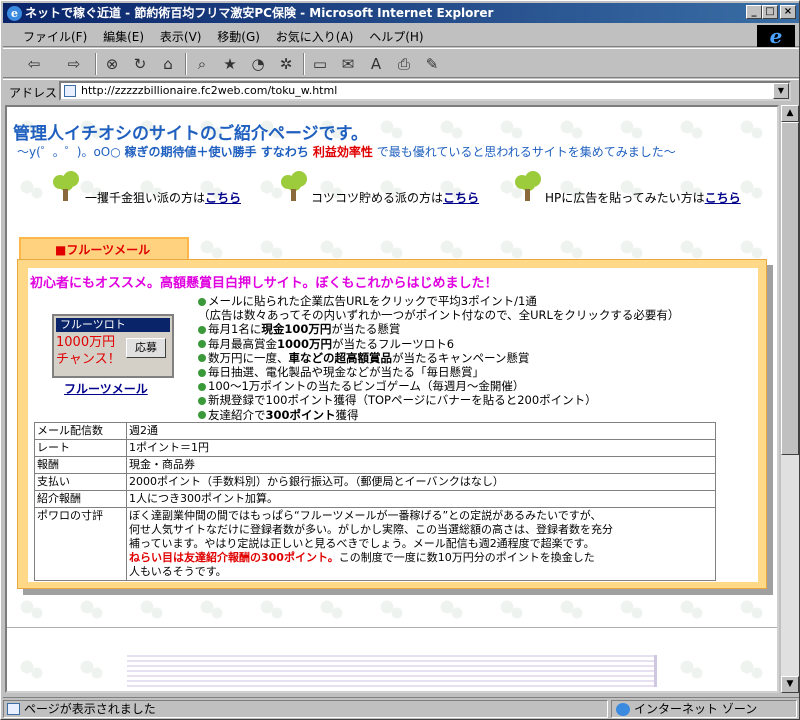 The height and width of the screenshot is (720, 800). Describe the element at coordinates (234, 557) in the screenshot. I see `review-highlight: ねらい目は友達紹介報酬の300ポイント。` at that location.